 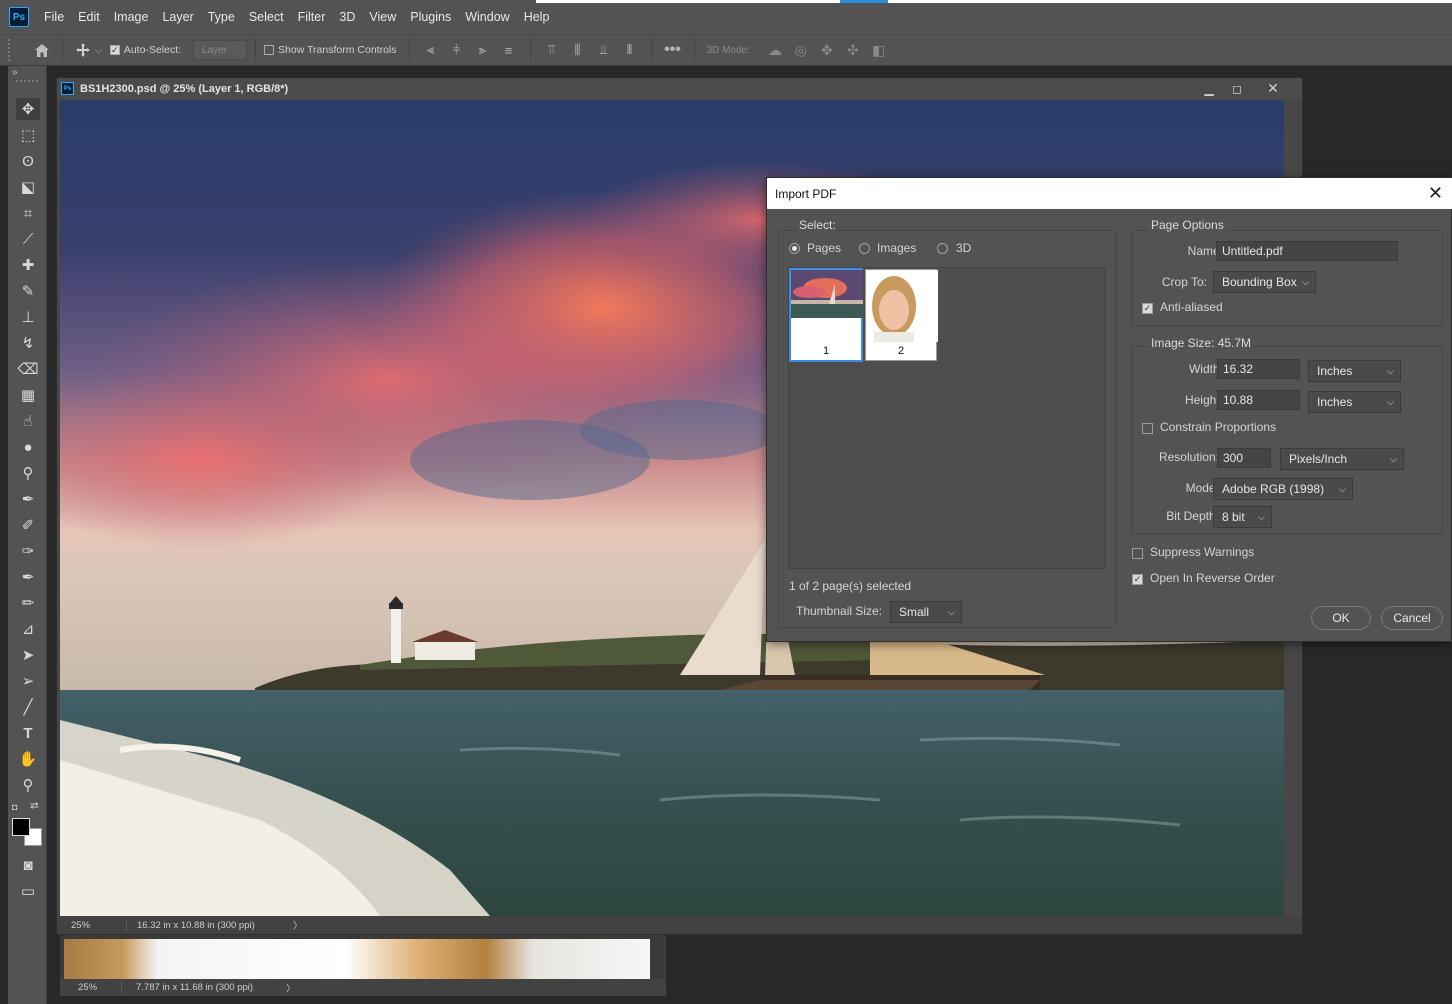 I want to click on constrain-proportions-checkbox, so click(x=1147, y=428).